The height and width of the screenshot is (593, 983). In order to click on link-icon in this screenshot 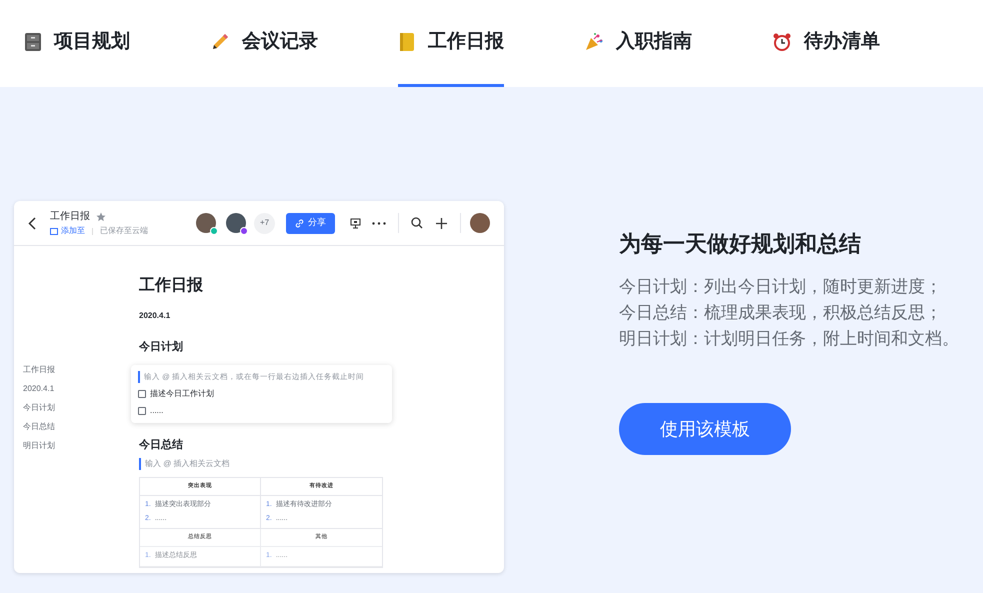, I will do `click(299, 223)`.